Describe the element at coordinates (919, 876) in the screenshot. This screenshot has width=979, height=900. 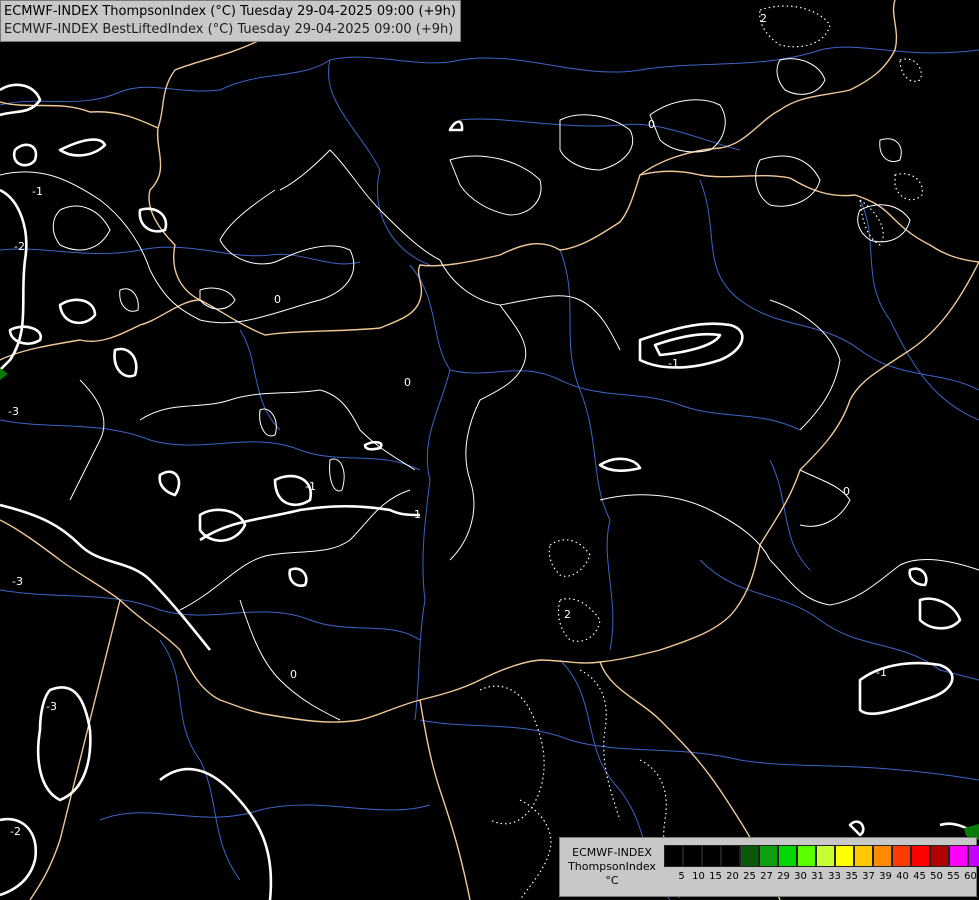
I see `legend-tick-label: 45` at that location.